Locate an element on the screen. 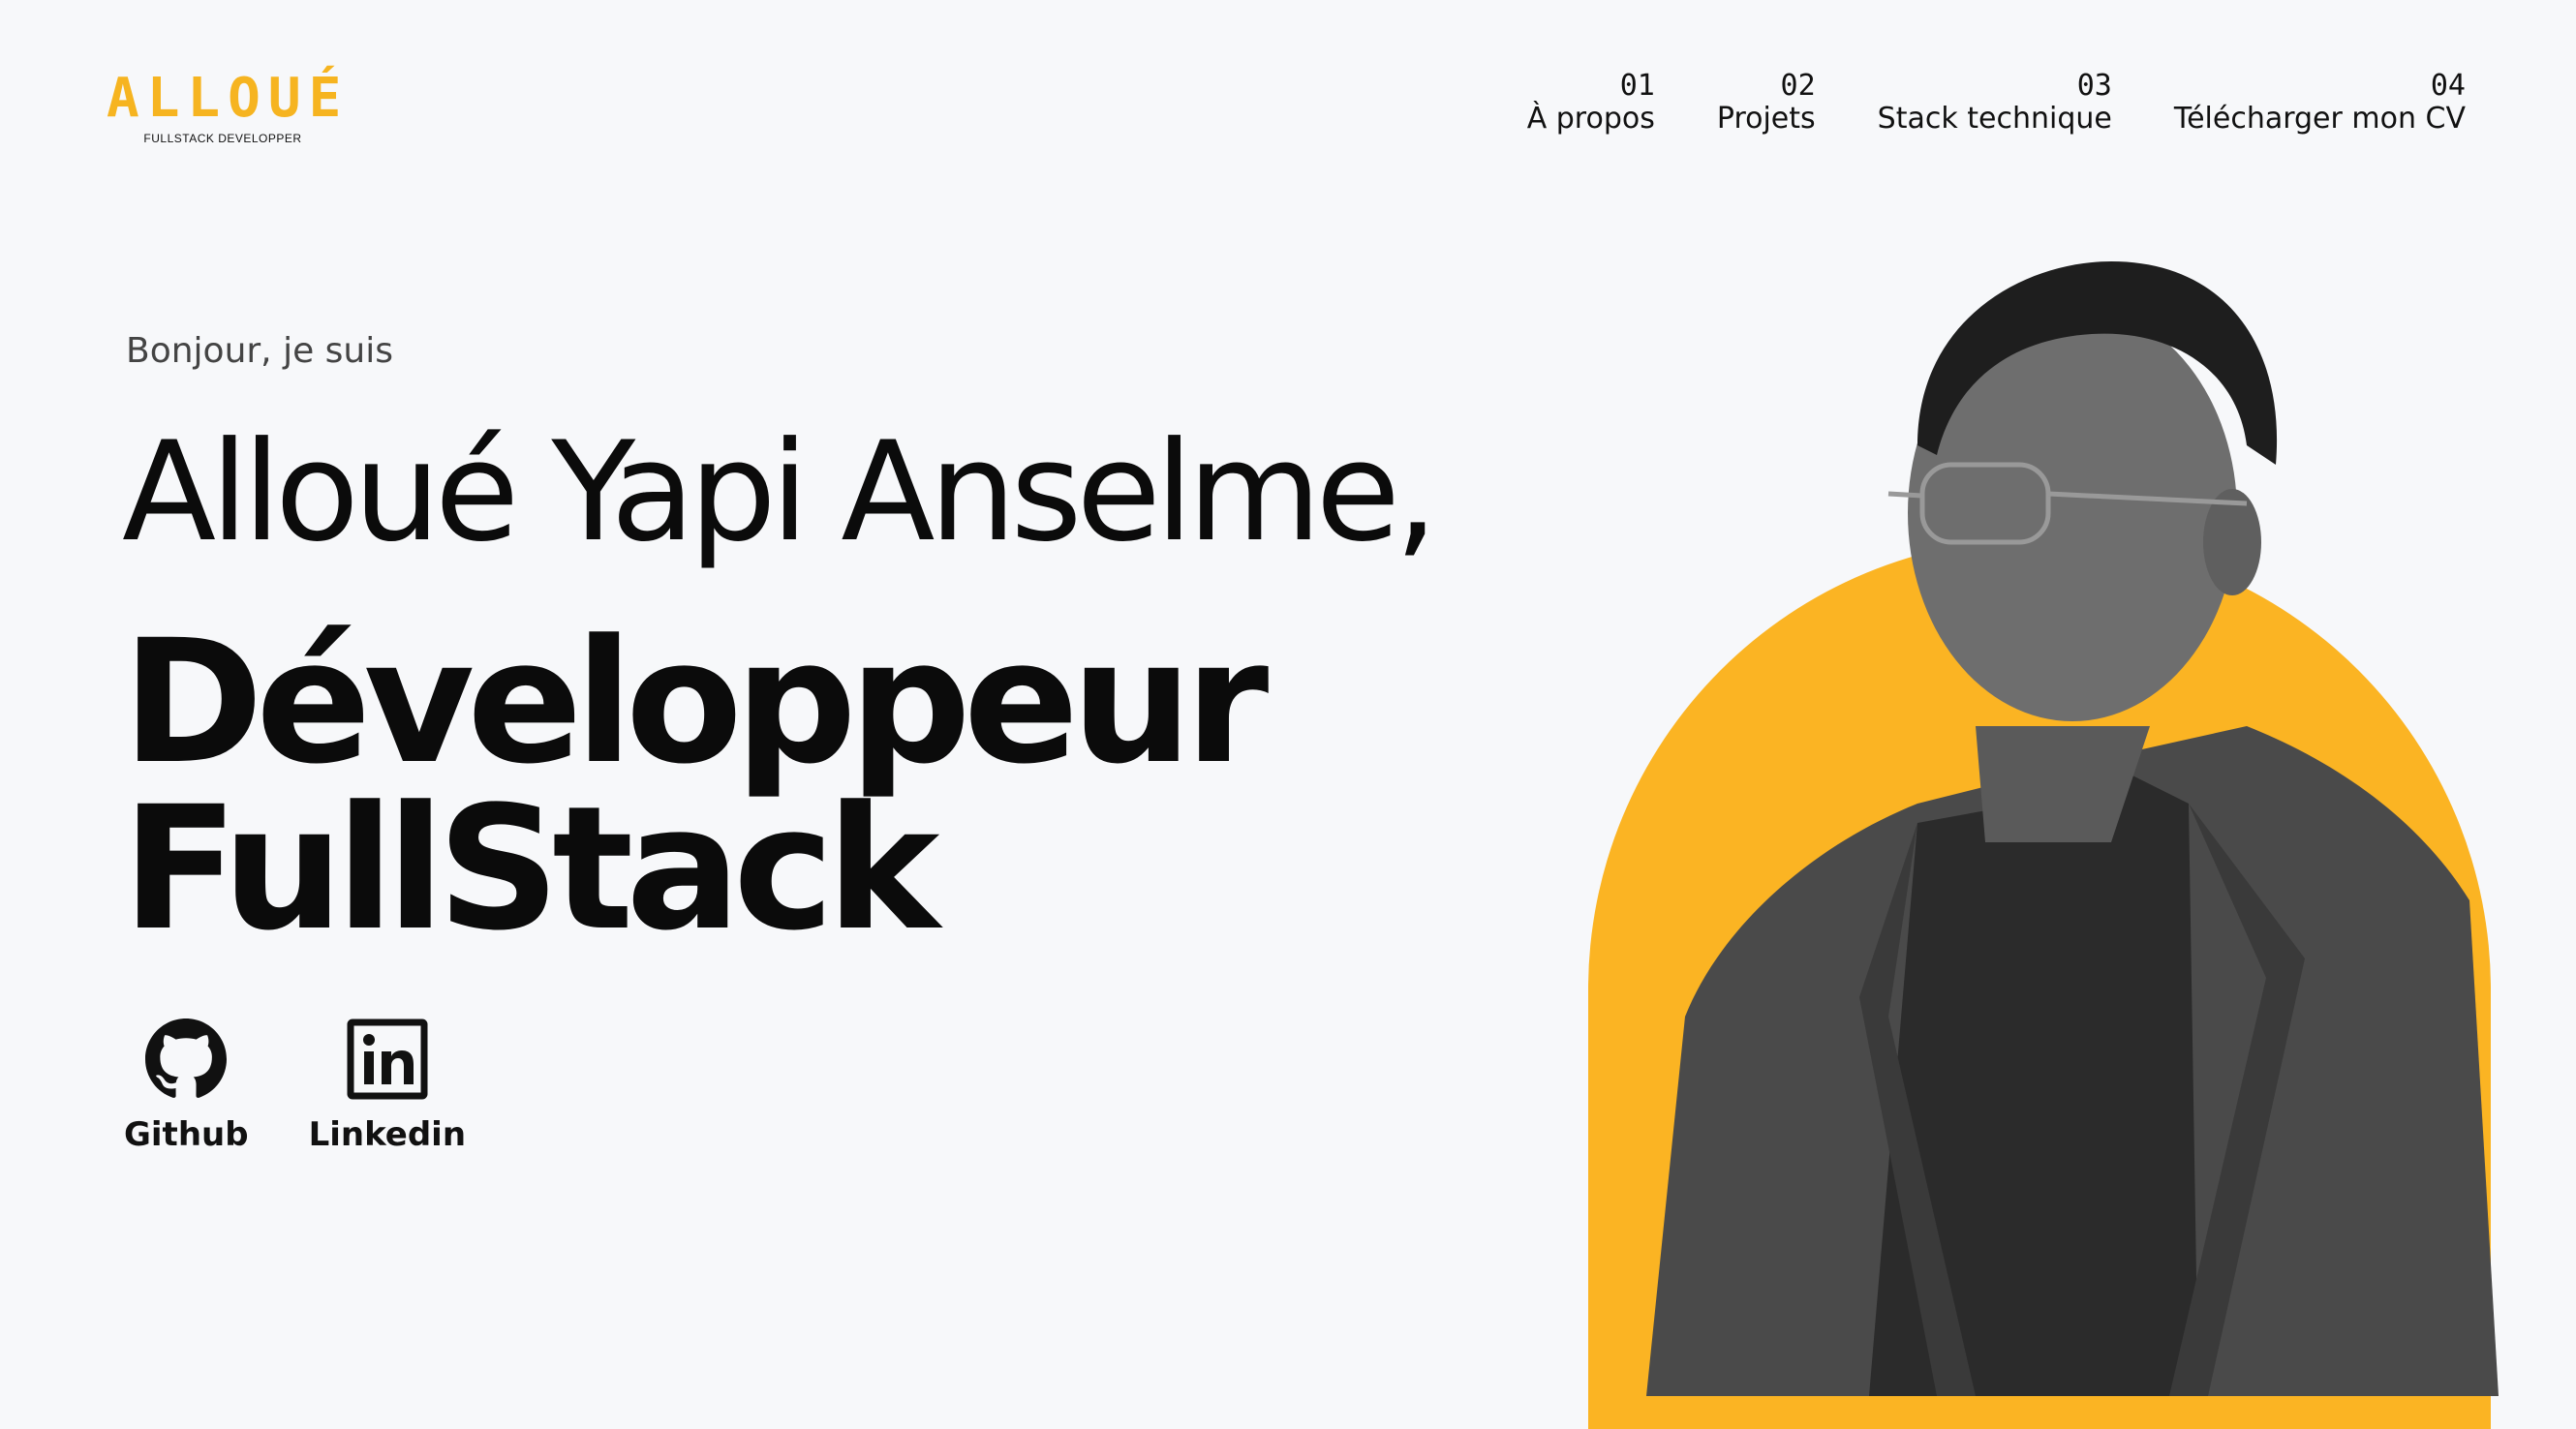 This screenshot has height=1429, width=2576. nav-item-label: Télécharger mon CV is located at coordinates (2319, 119).